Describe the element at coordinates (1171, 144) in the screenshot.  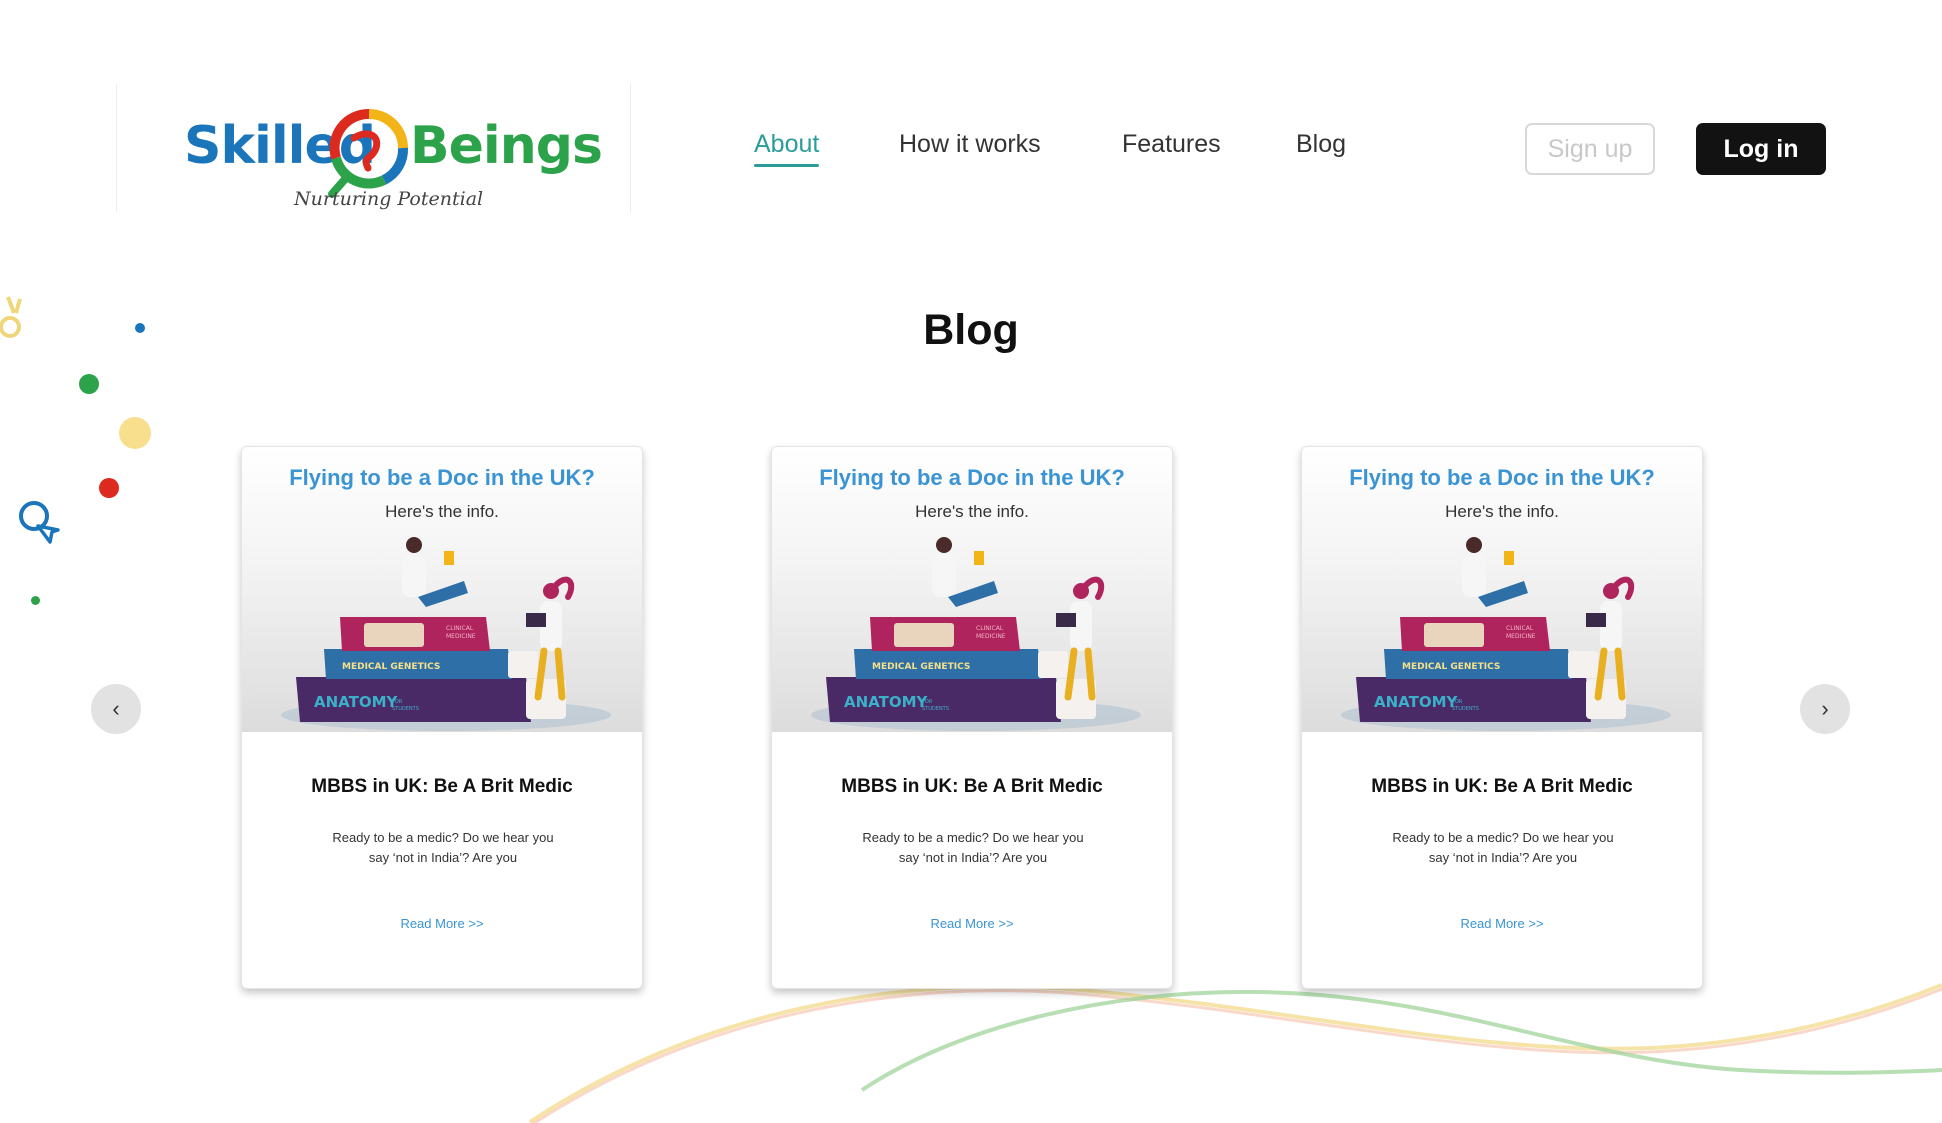
I see `nav-features: Features` at that location.